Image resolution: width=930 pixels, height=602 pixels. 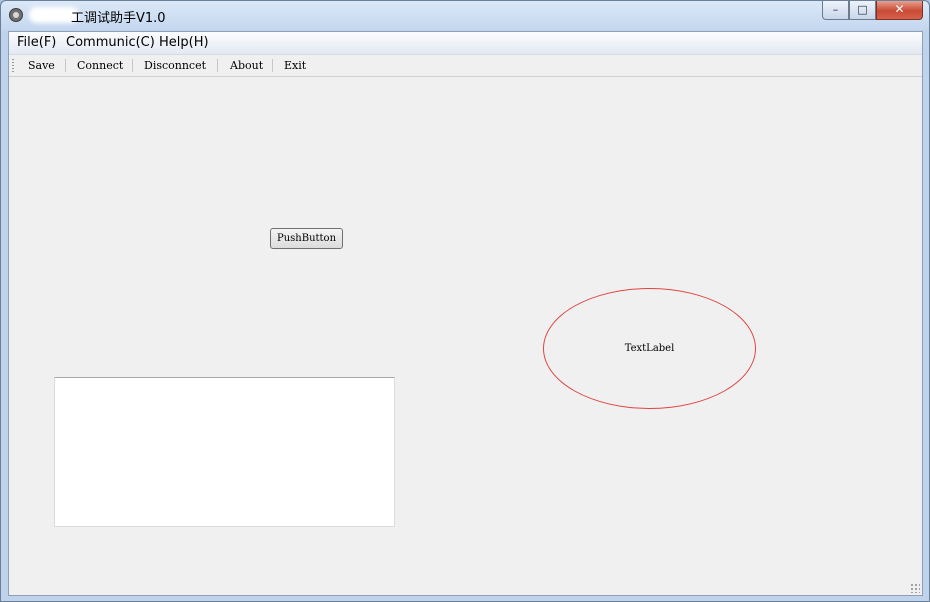 I want to click on app-icon, so click(x=16, y=15).